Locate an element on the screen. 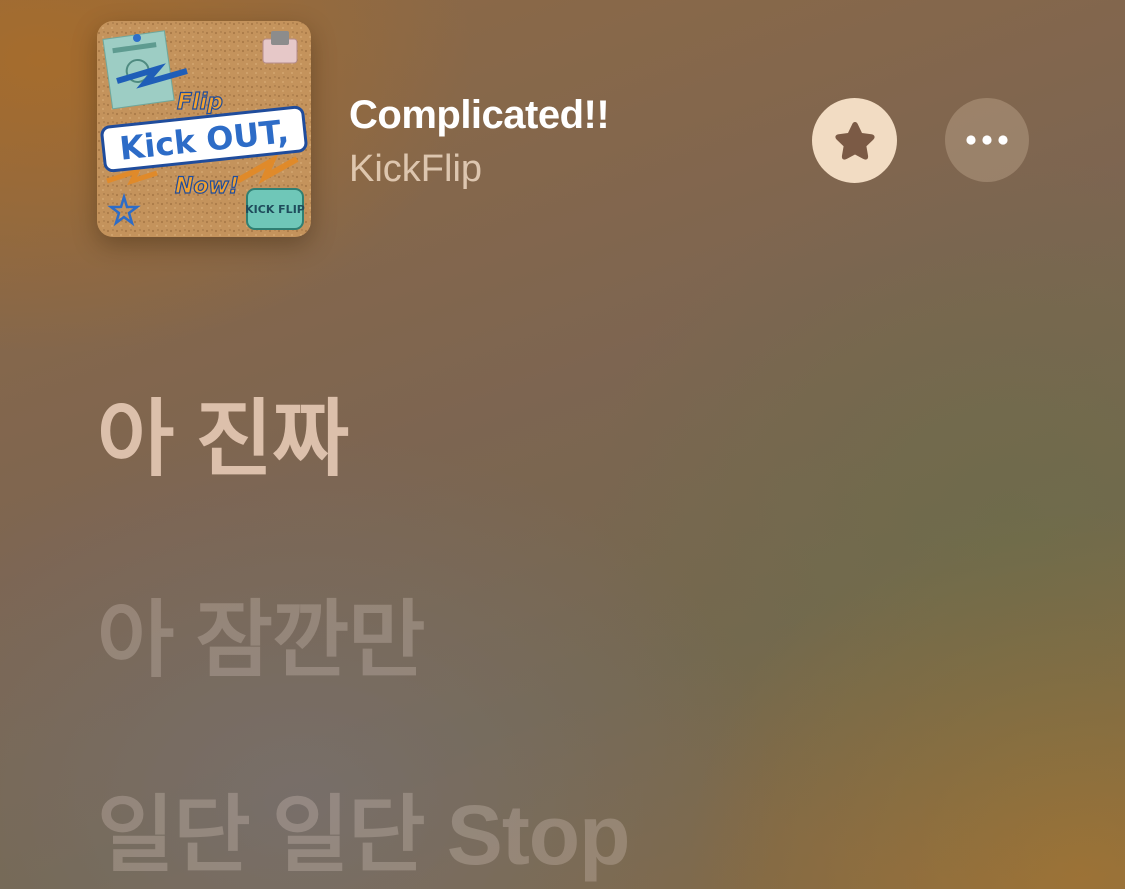  lyric-line-active: 아 진짜 is located at coordinates (223, 432).